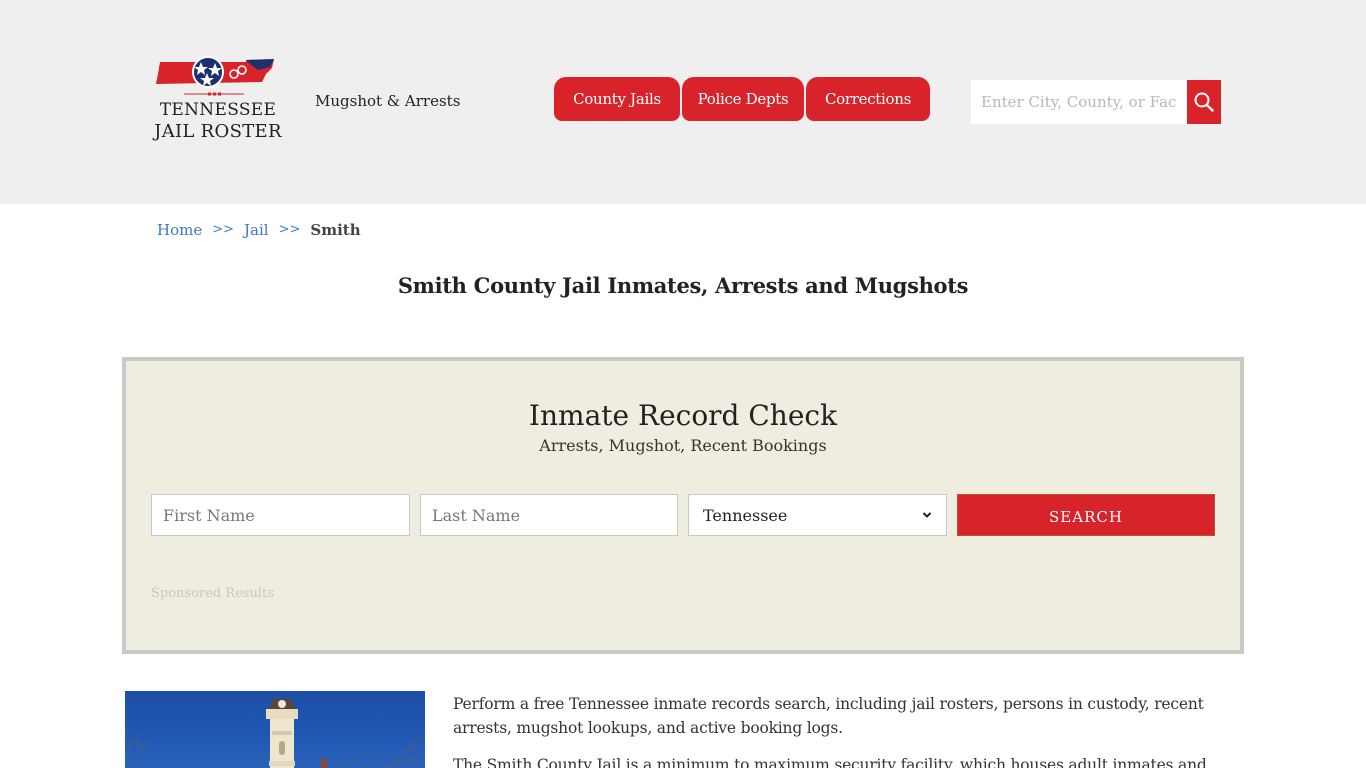 The image size is (1366, 768). I want to click on header-search, so click(1096, 102).